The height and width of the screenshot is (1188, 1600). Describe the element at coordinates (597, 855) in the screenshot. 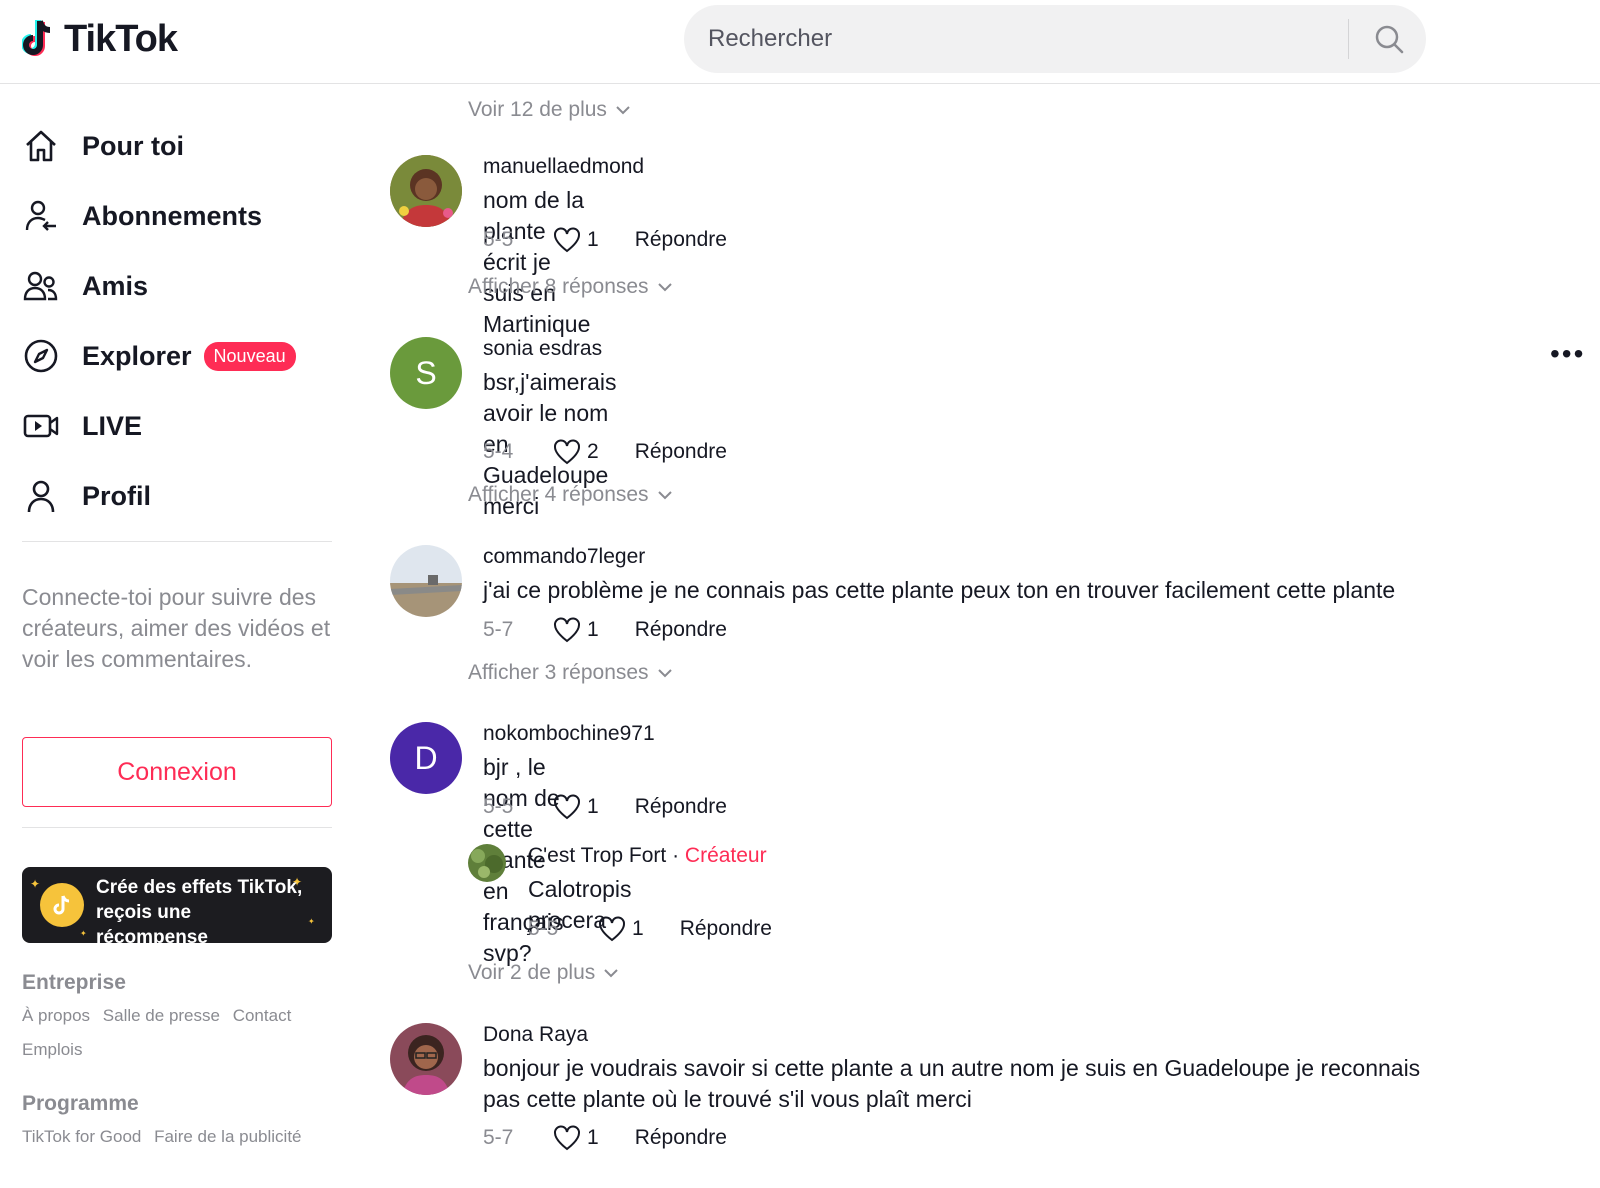

I see `reply-author: C'est Trop Fort` at that location.